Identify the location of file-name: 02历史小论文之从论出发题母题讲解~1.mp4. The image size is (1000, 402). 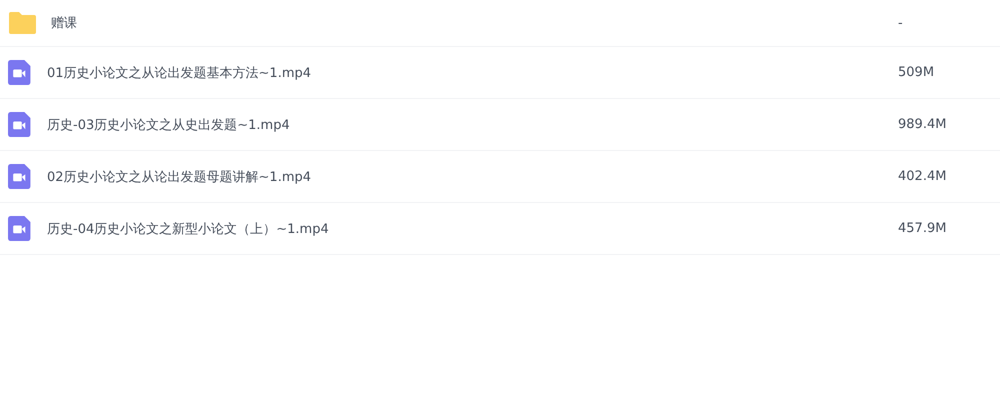
(472, 177).